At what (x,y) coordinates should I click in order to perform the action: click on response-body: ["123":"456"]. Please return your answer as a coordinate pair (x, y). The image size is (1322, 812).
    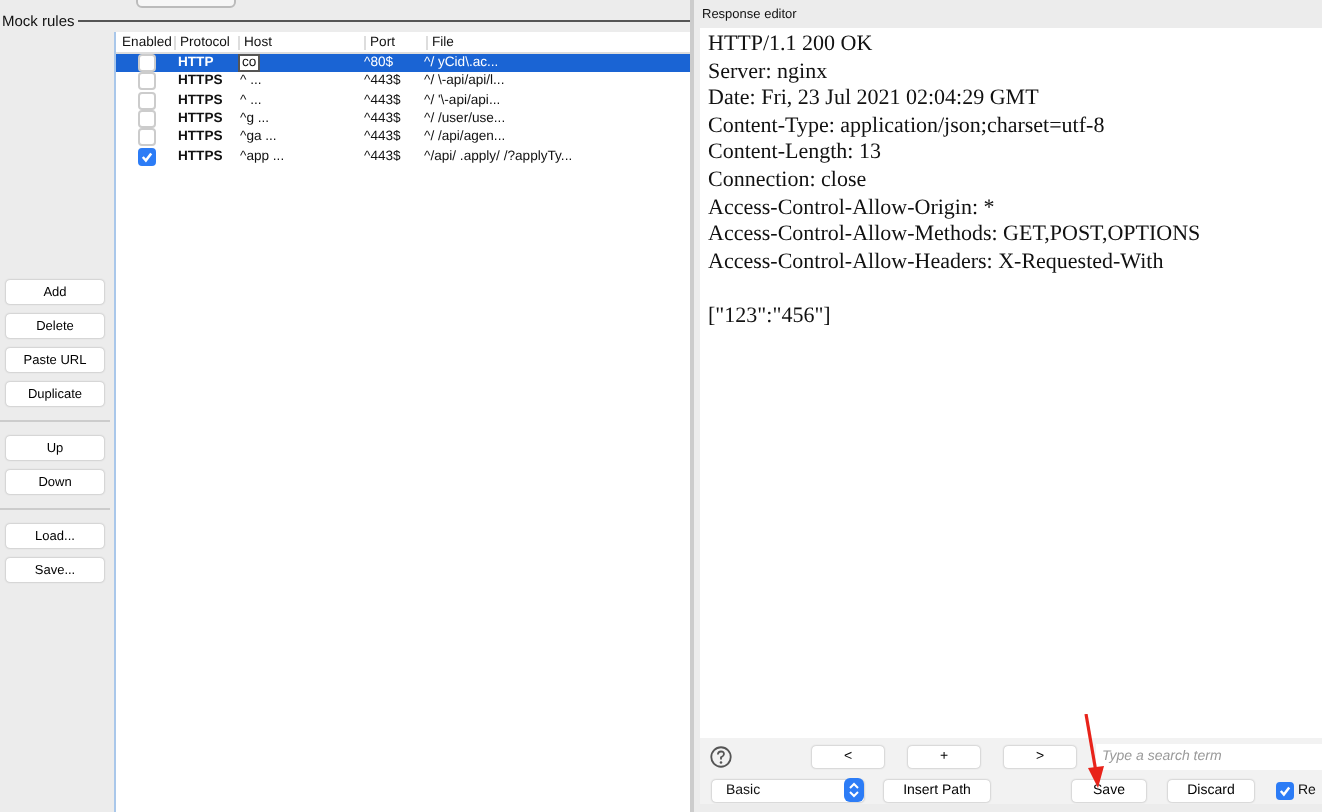
    Looking at the image, I should click on (769, 315).